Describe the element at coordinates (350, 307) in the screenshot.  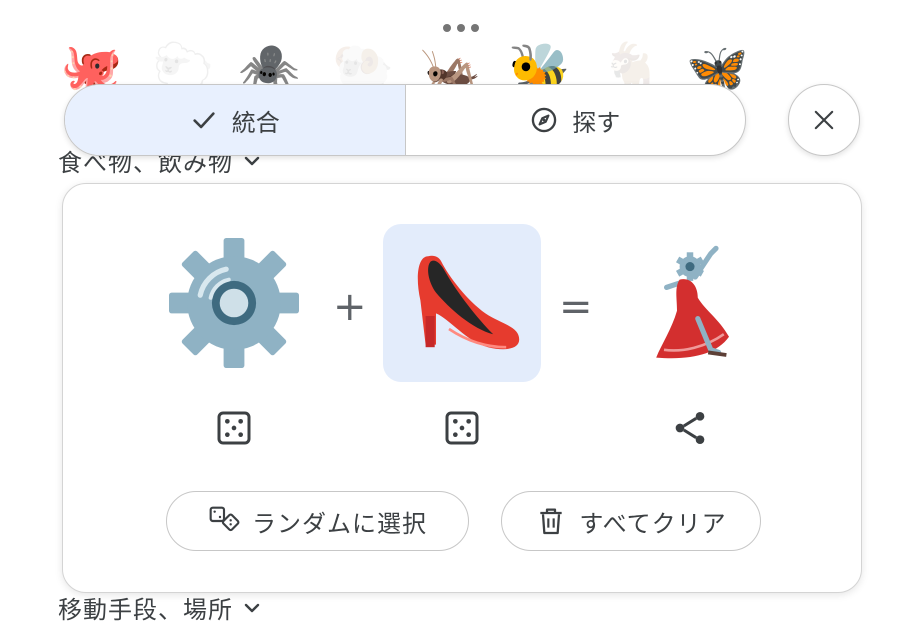
I see `plus-operator: +` at that location.